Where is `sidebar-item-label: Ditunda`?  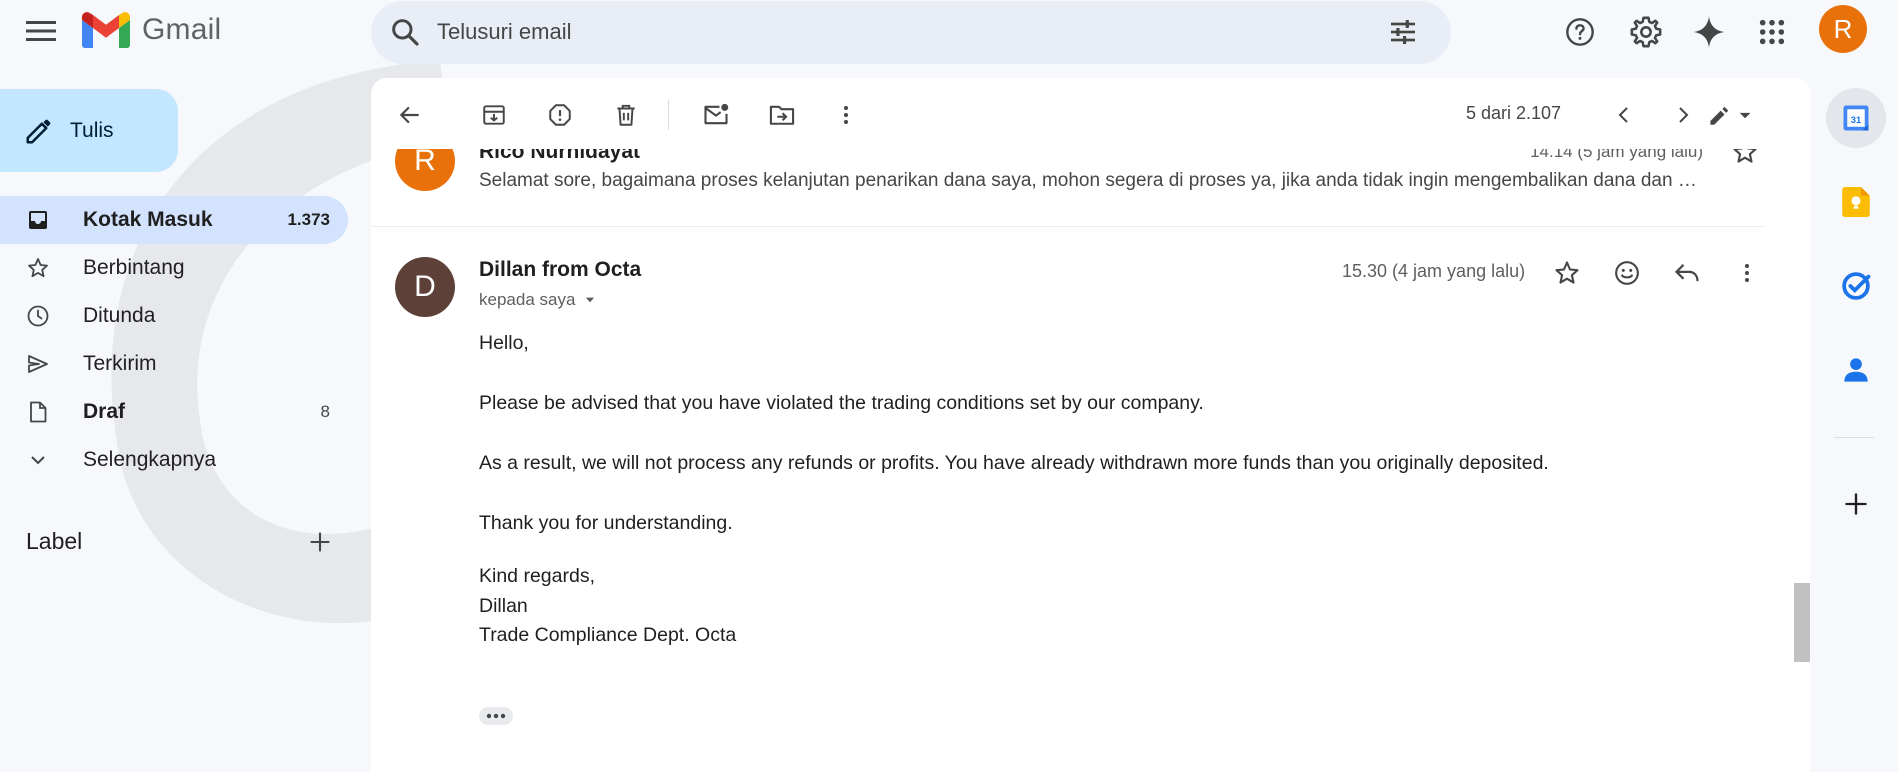 sidebar-item-label: Ditunda is located at coordinates (119, 315).